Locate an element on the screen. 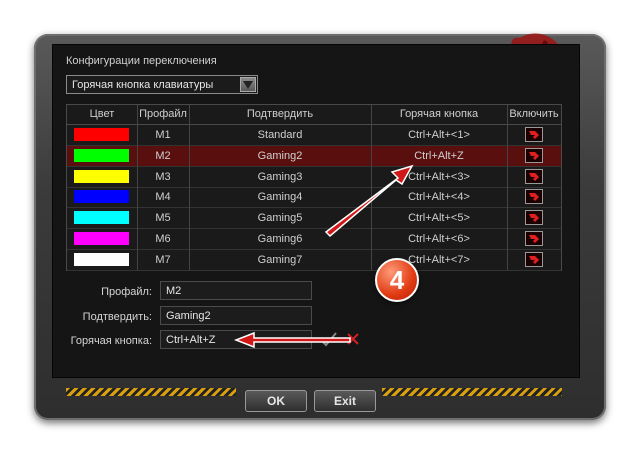 Image resolution: width=633 pixels, height=456 pixels. arrow-to-hotkey-field is located at coordinates (292, 340).